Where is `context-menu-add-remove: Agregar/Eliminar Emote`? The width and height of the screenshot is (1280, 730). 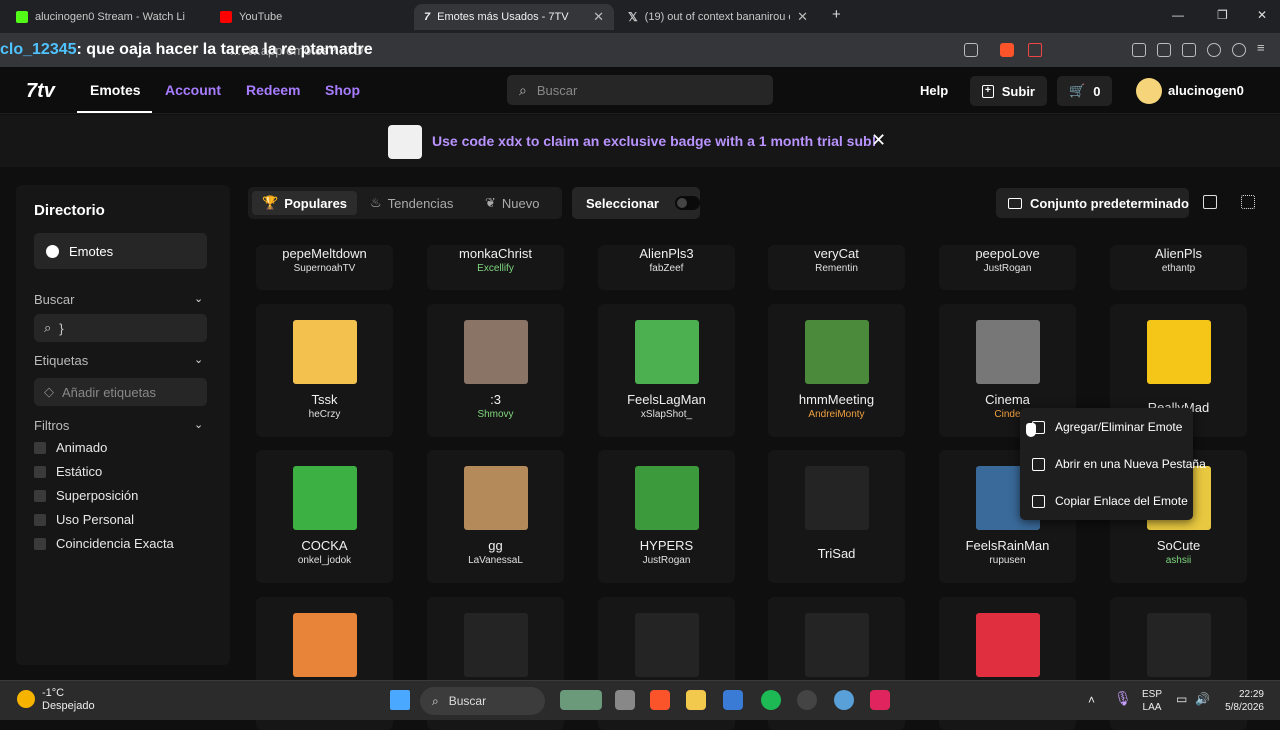 context-menu-add-remove: Agregar/Eliminar Emote is located at coordinates (1107, 427).